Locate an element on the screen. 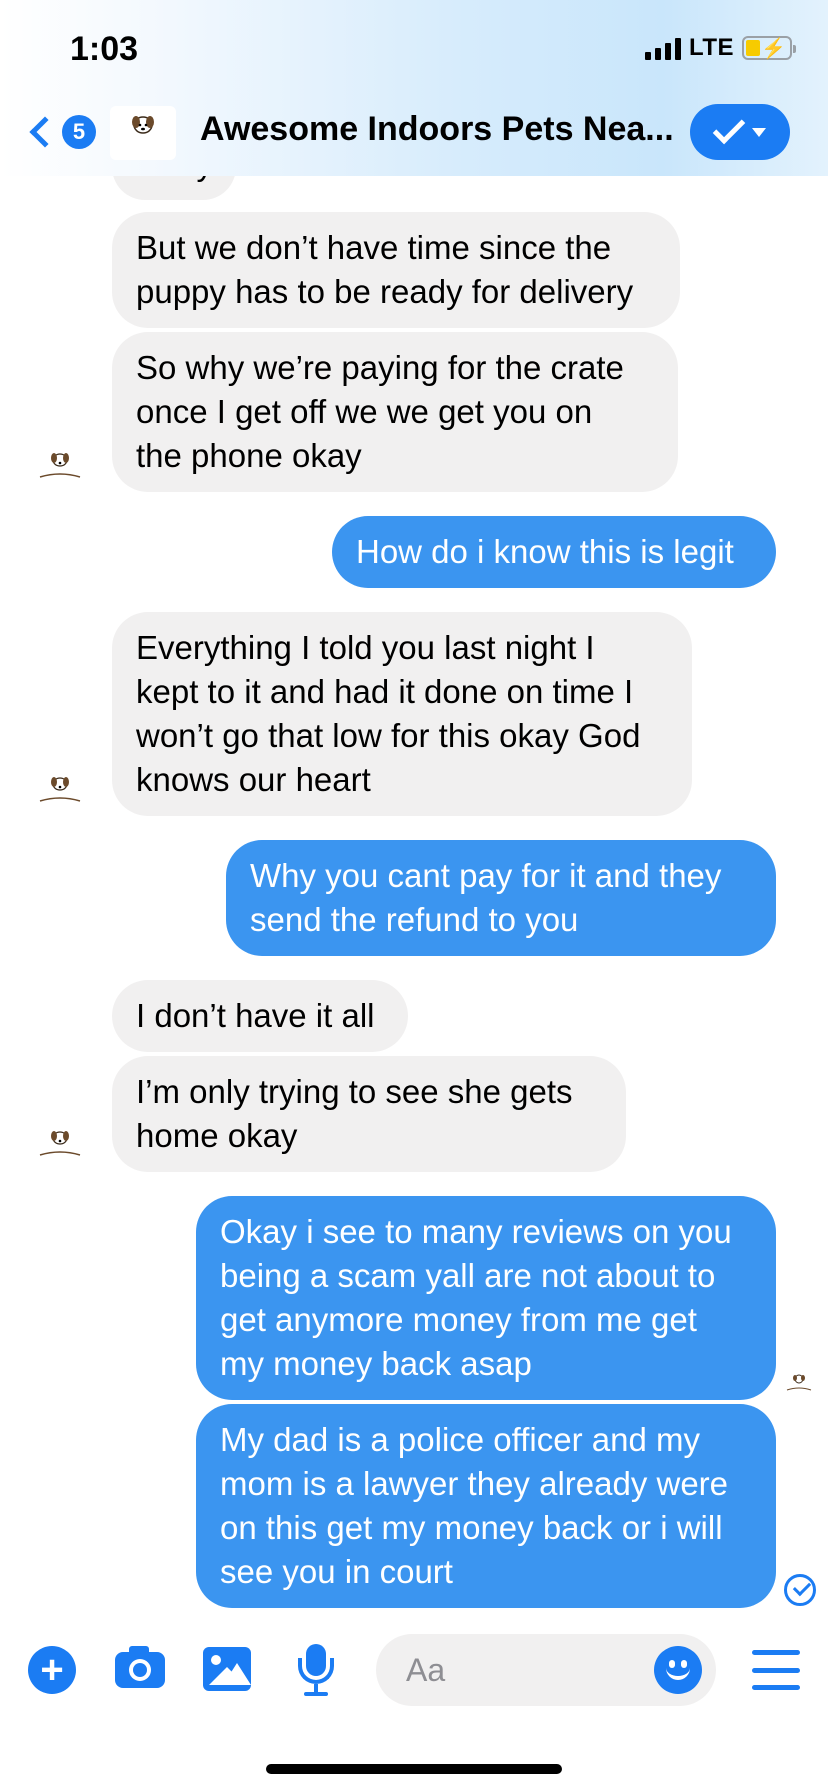 The image size is (828, 1792). message-line: home okay is located at coordinates (217, 1135).